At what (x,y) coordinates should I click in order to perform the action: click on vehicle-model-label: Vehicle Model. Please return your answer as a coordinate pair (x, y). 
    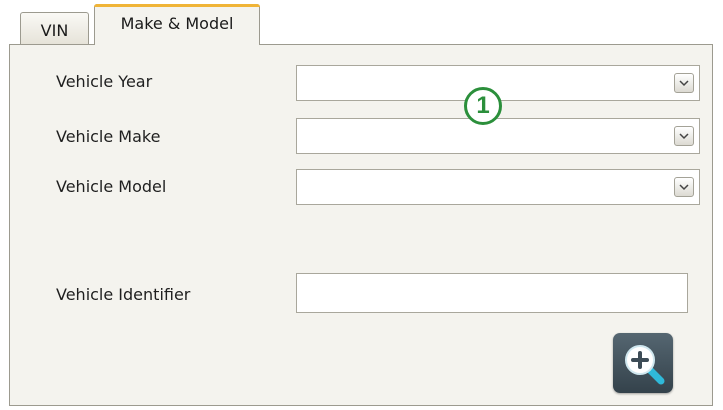
    Looking at the image, I should click on (111, 186).